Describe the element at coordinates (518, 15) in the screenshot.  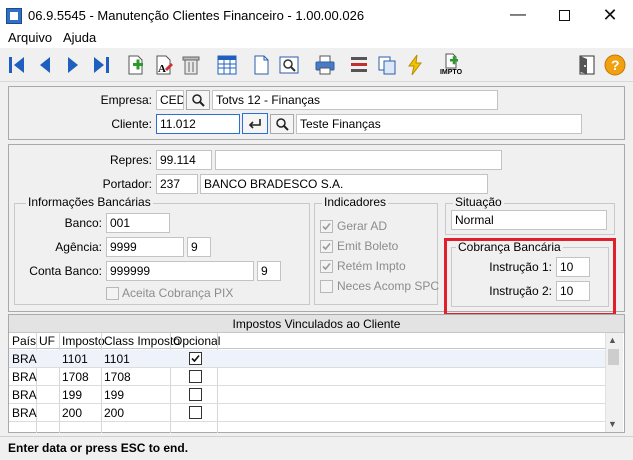
I see `minimize-button: —` at that location.